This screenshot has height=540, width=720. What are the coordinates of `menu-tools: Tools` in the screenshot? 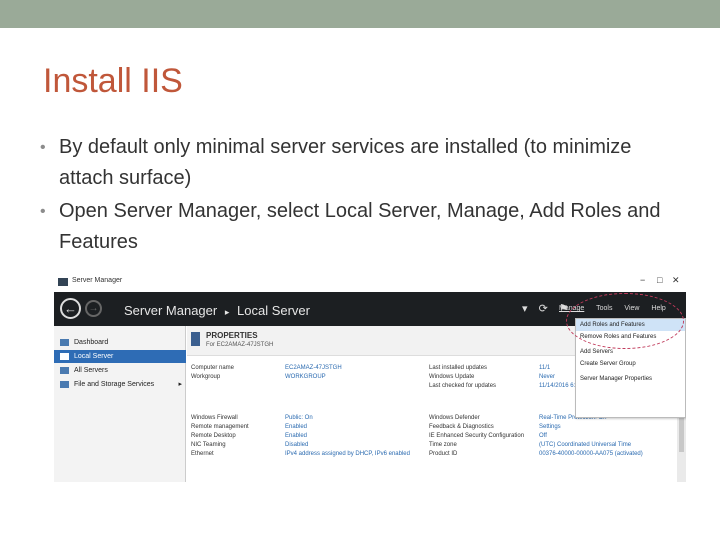 It's located at (604, 308).